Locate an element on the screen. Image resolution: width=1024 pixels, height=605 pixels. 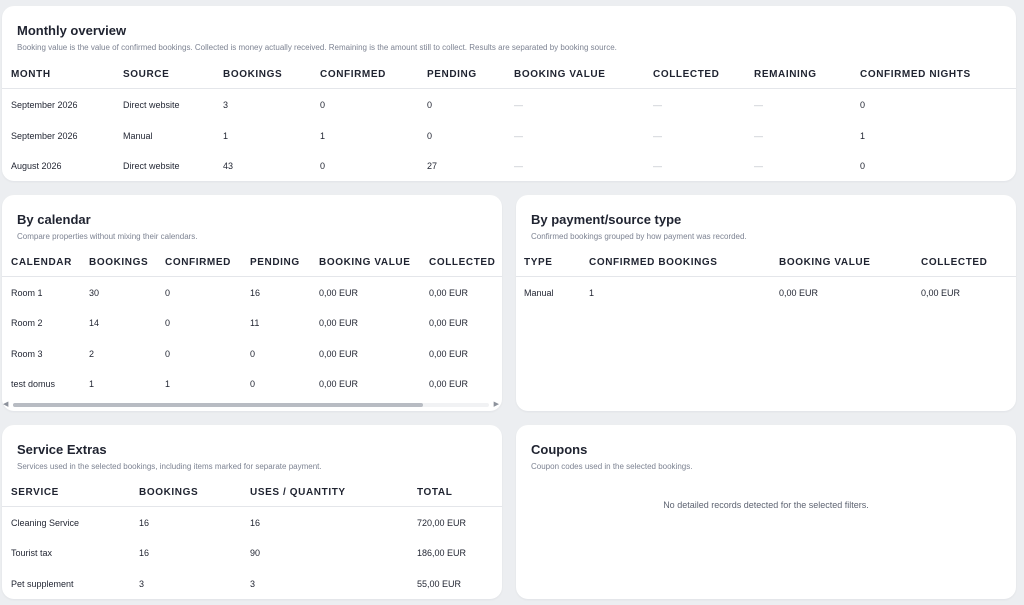
horizontal-scrollbar: ◀ ▶ is located at coordinates (251, 405).